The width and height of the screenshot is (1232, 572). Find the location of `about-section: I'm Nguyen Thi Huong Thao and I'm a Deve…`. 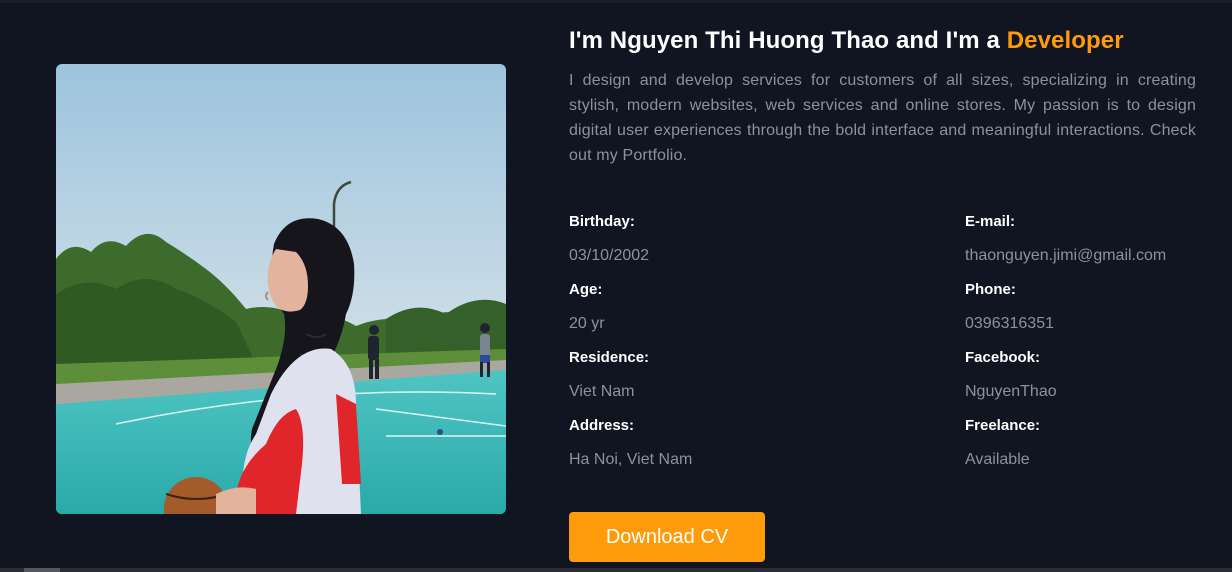

about-section: I'm Nguyen Thi Huong Thao and I'm a Deve… is located at coordinates (882, 96).